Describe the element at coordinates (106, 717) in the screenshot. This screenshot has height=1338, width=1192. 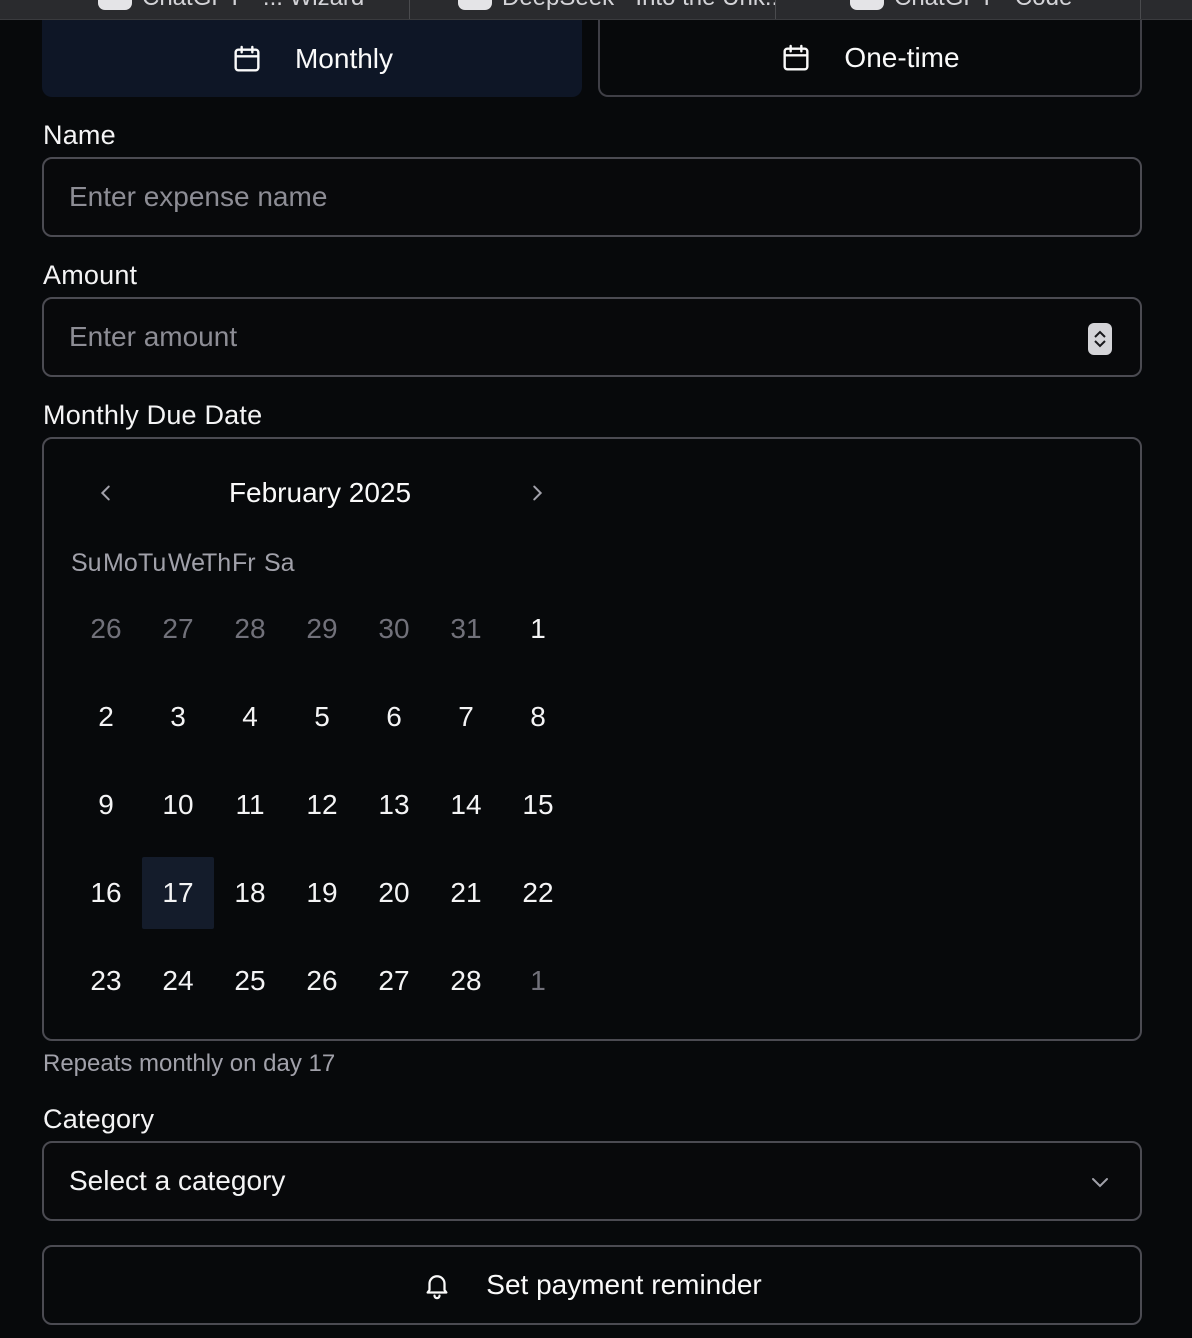
I see `calendar-day: 2` at that location.